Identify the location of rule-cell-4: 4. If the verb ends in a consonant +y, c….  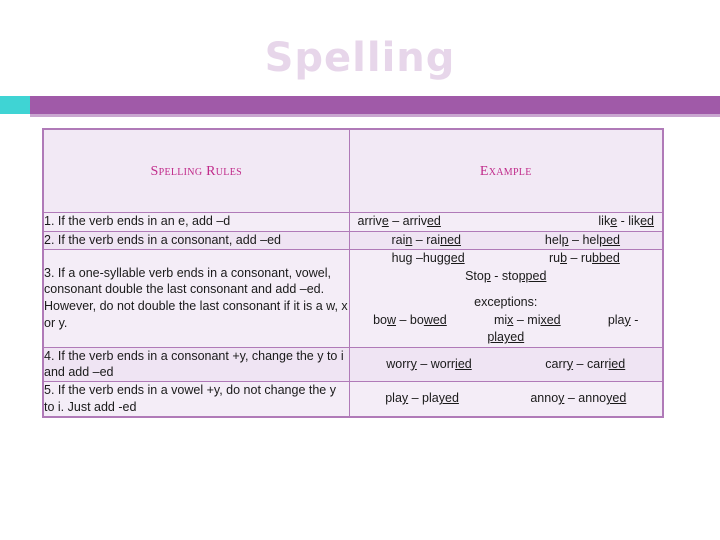
(196, 364).